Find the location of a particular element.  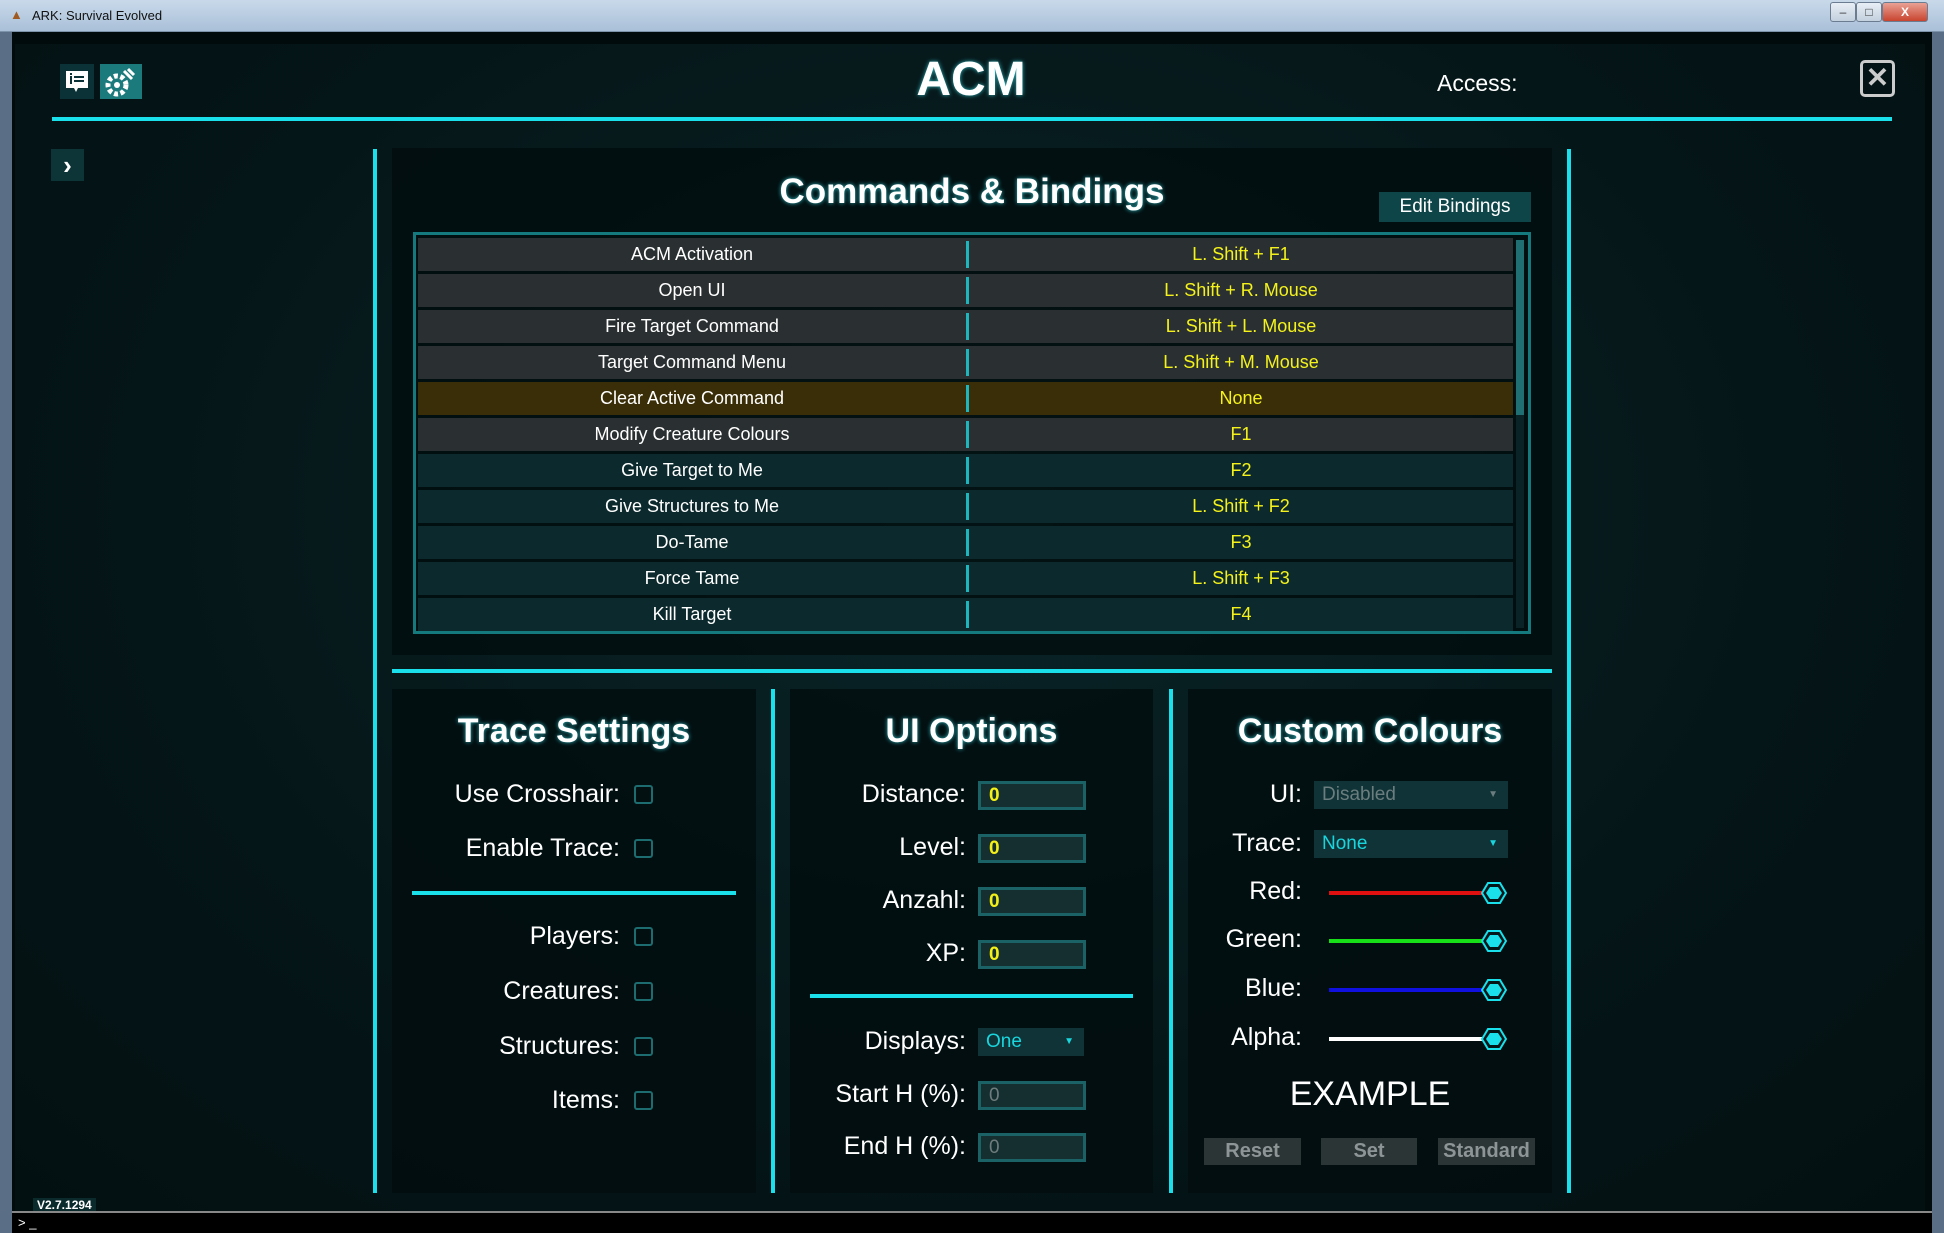

binding-row: Force Tame L. Shift + F3 is located at coordinates (965, 578).